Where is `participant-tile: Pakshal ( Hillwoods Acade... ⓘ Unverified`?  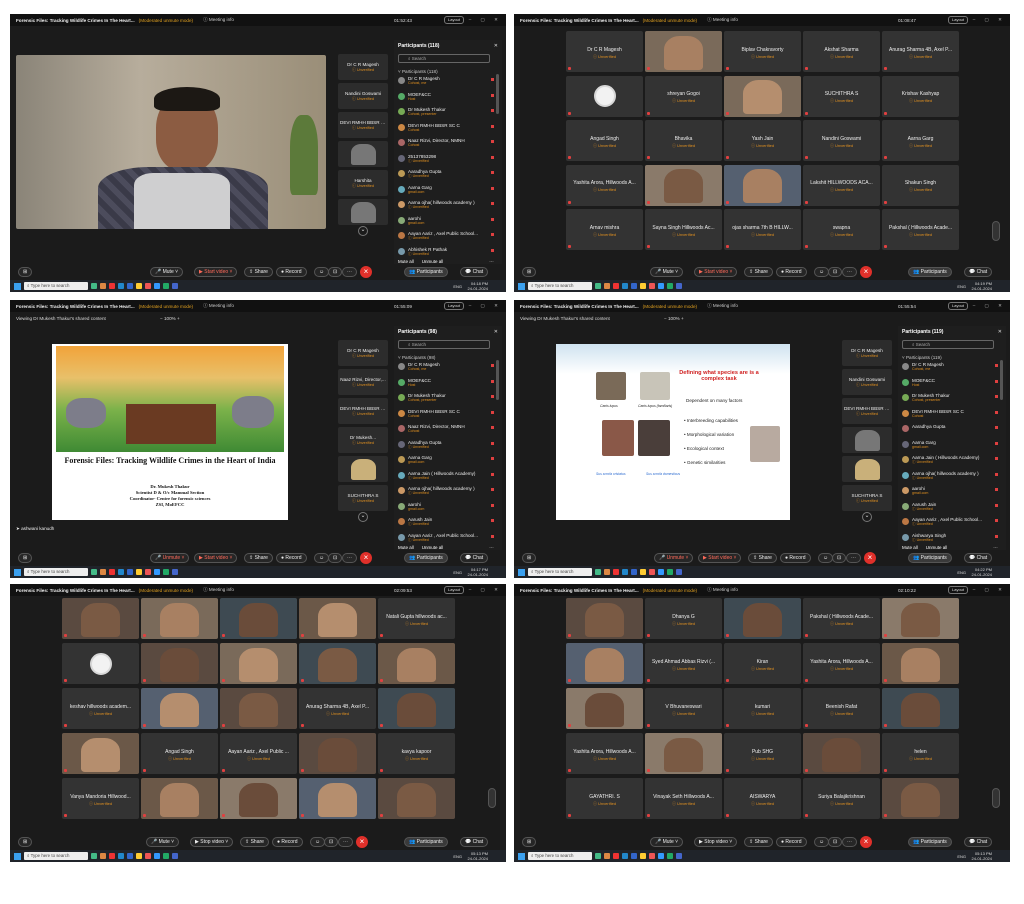 participant-tile: Pakshal ( Hillwoods Acade... ⓘ Unverified is located at coordinates (920, 229).